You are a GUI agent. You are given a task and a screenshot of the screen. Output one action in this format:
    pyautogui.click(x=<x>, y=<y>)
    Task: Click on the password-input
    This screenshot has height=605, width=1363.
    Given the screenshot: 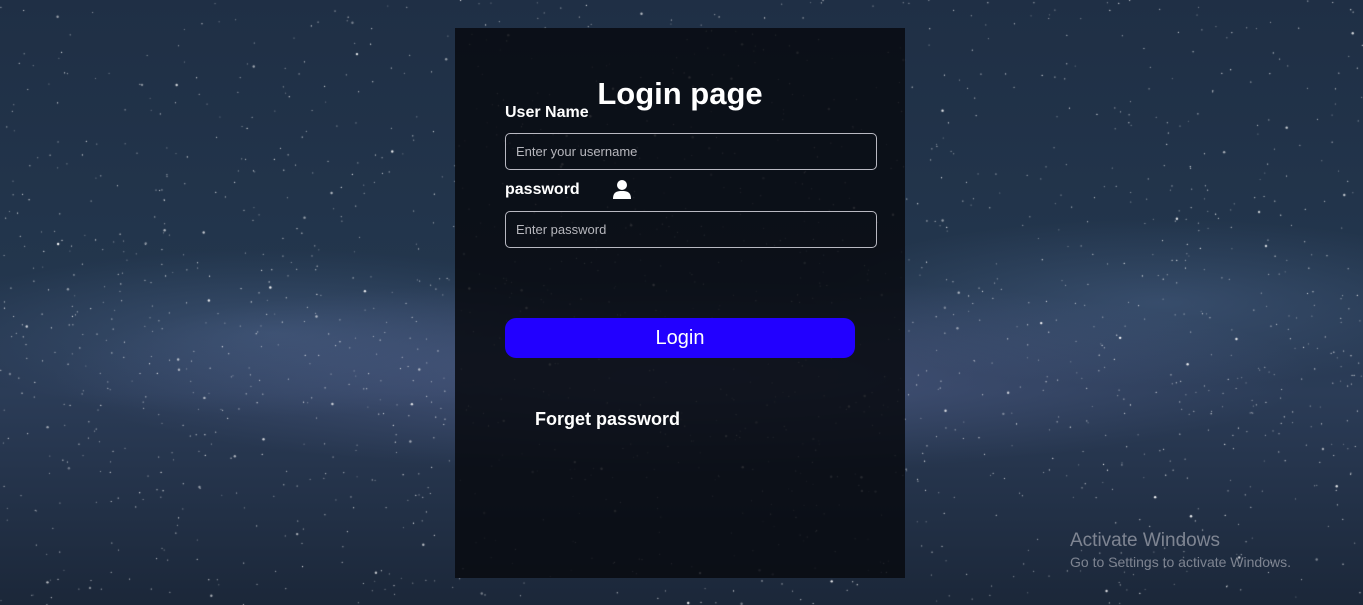 What is the action you would take?
    pyautogui.click(x=691, y=229)
    